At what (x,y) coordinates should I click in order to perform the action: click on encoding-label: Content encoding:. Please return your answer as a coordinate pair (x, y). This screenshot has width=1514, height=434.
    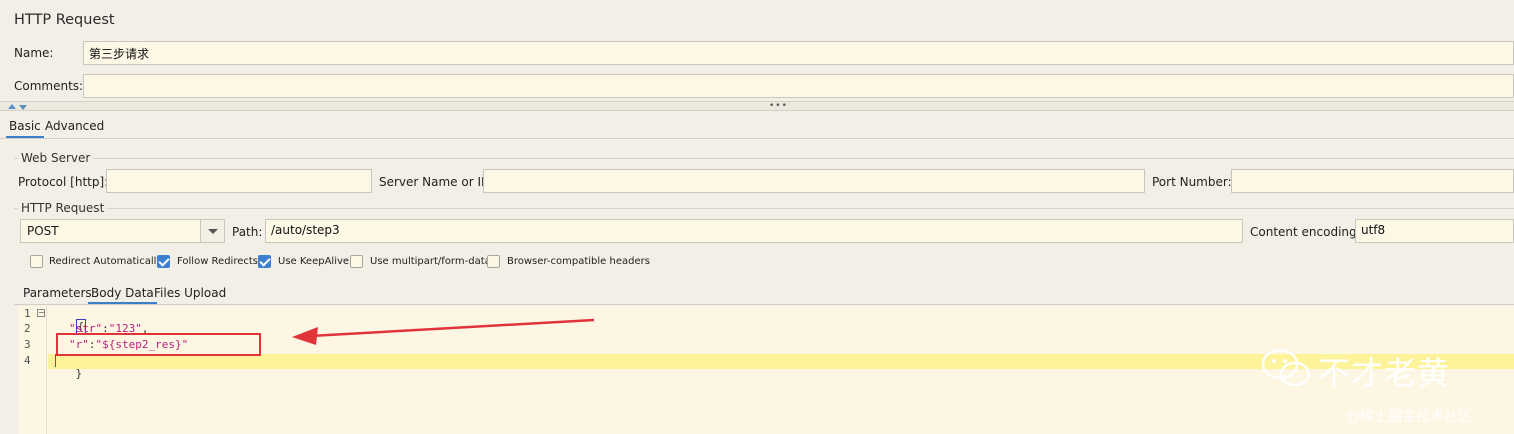
    Looking at the image, I should click on (1305, 232).